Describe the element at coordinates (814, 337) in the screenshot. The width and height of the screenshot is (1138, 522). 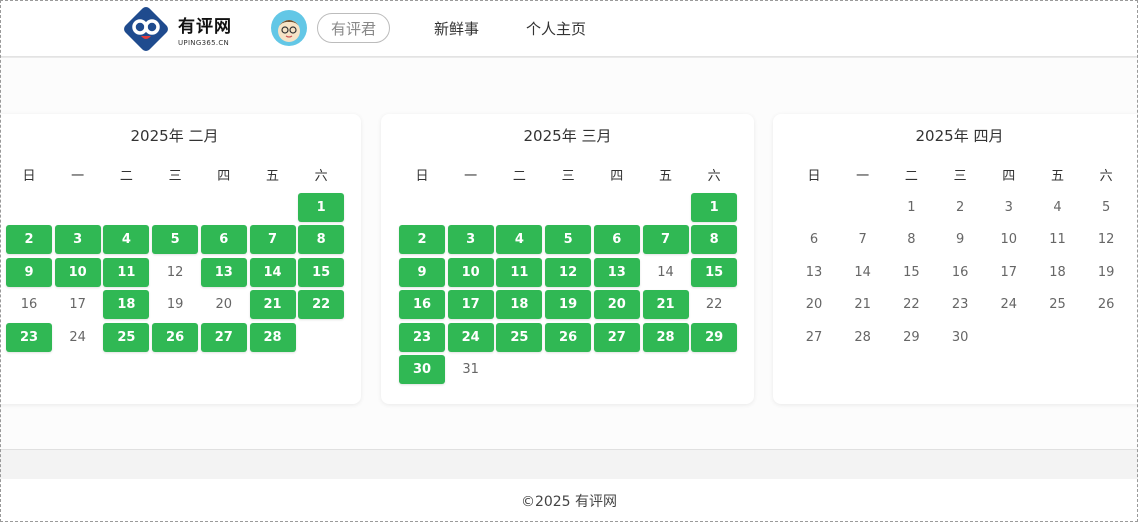
I see `day-cell: 27` at that location.